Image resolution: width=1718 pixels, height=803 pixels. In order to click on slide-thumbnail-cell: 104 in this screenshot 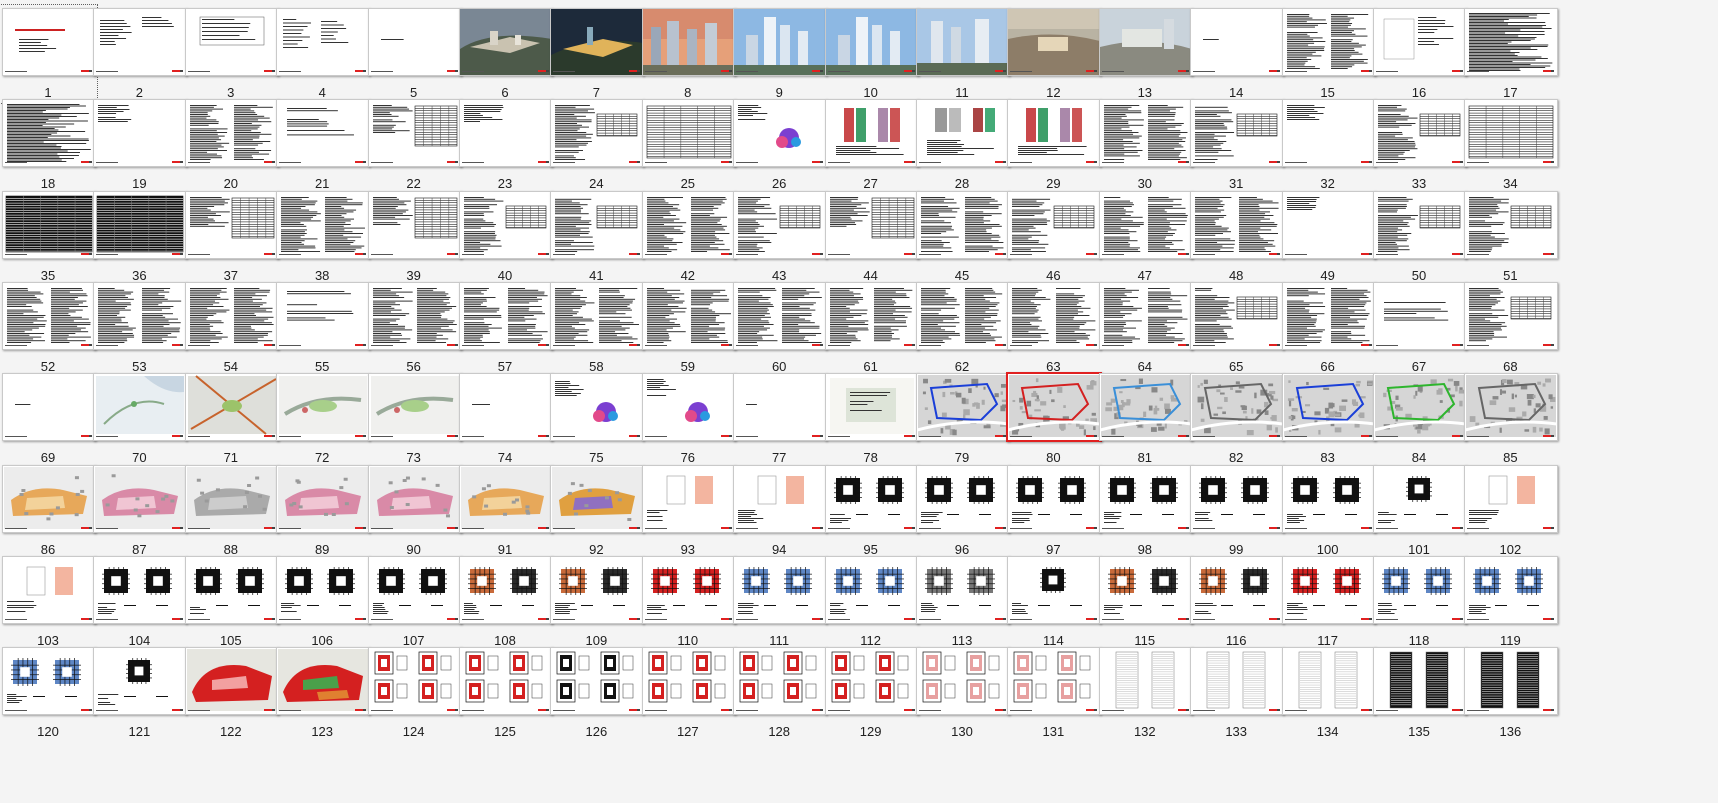, I will do `click(143, 598)`.